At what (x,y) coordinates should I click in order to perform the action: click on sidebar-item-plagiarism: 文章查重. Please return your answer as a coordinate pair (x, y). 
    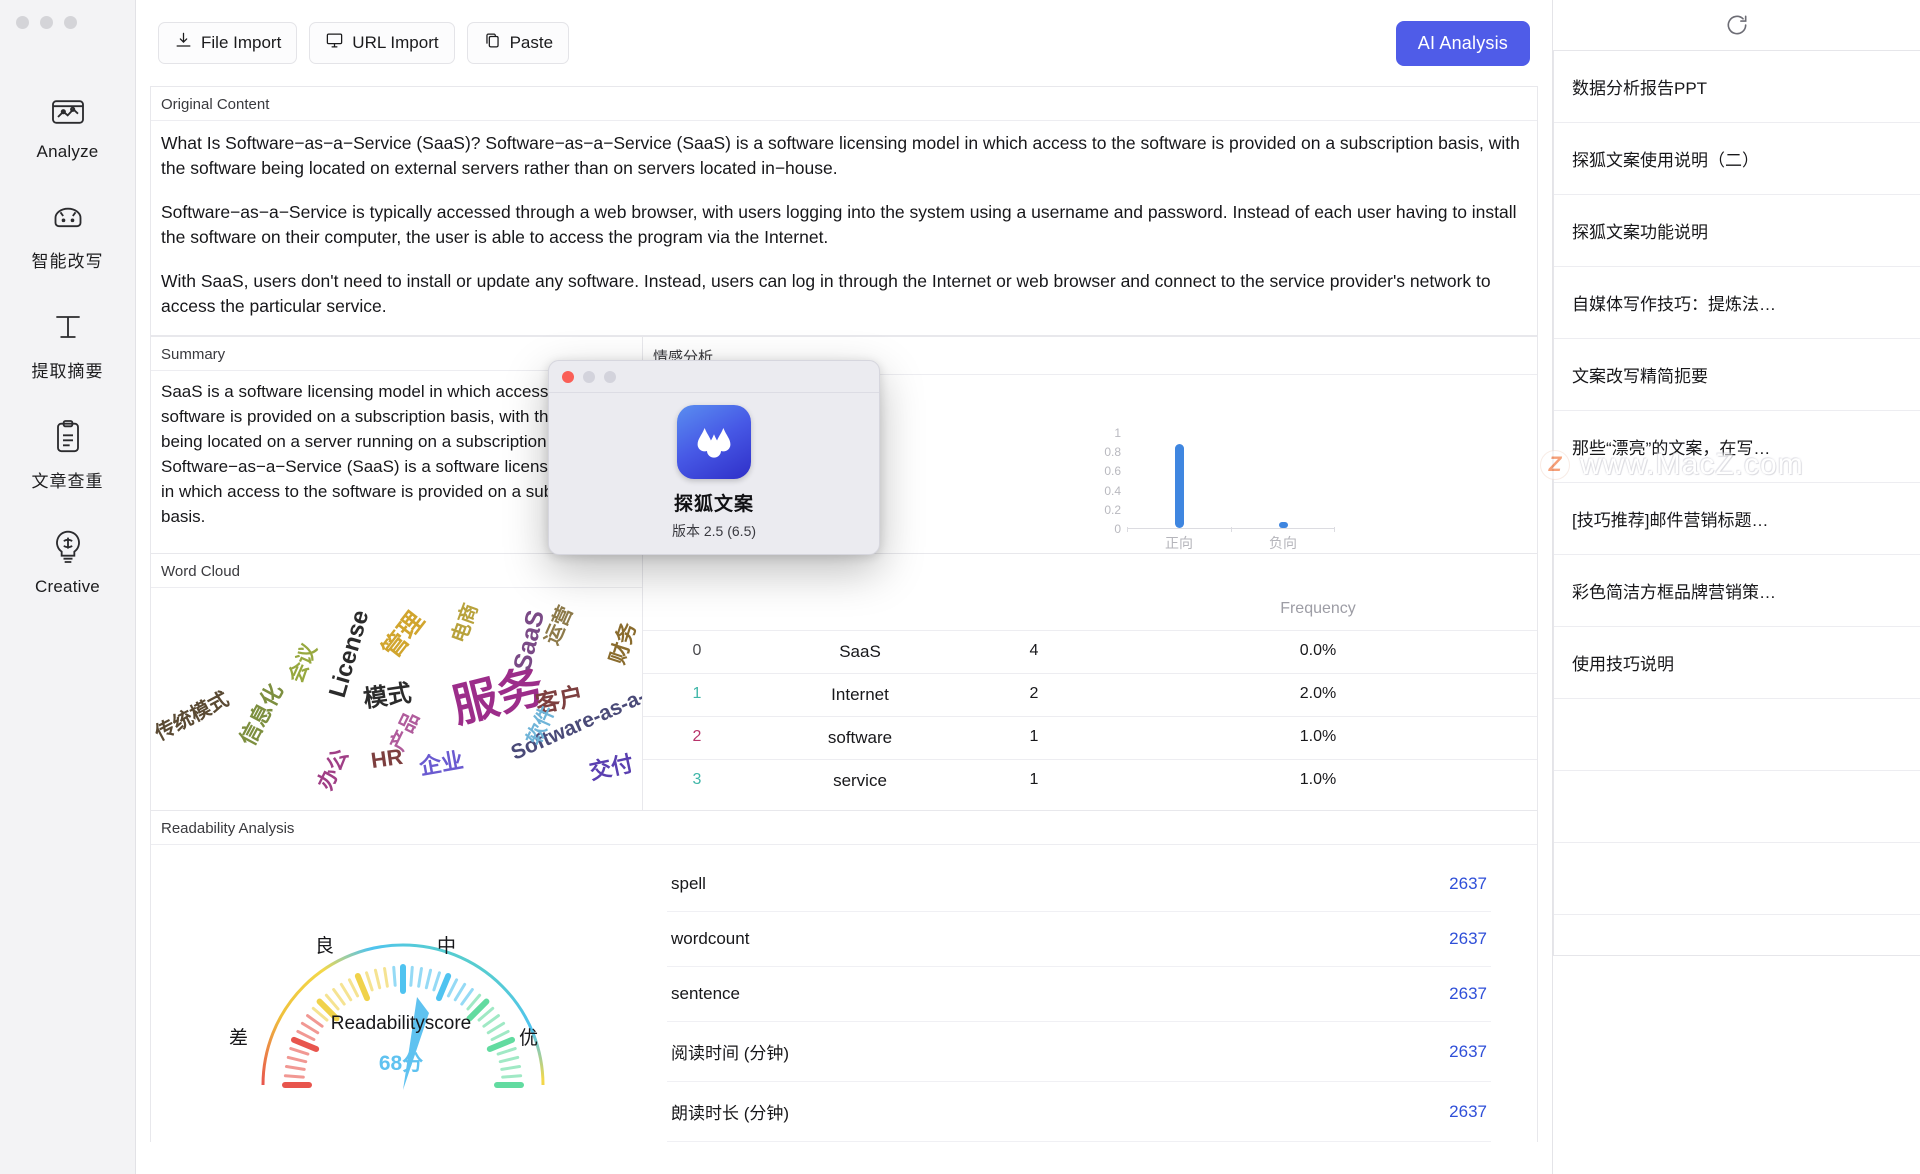
    Looking at the image, I should click on (67, 455).